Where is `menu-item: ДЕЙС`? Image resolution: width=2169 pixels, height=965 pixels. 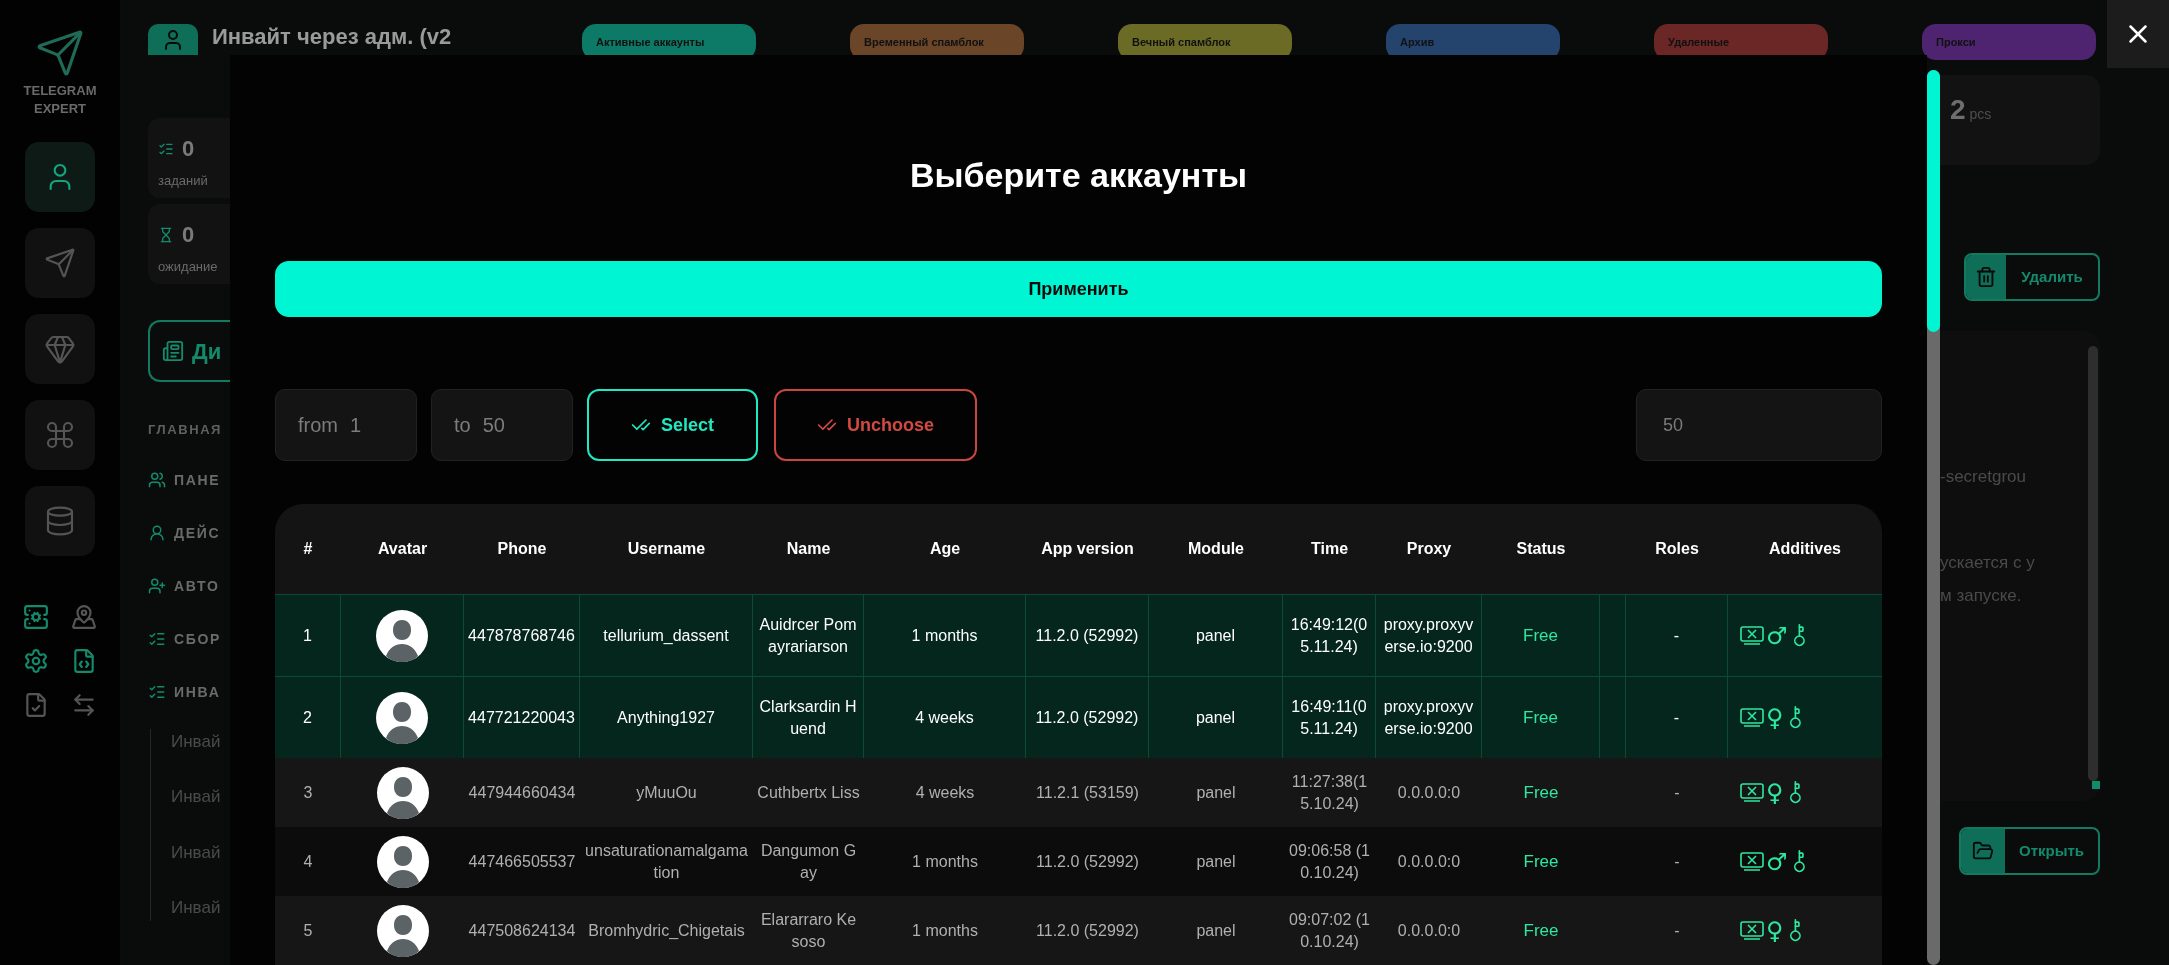
menu-item: ДЕЙС is located at coordinates (189, 533).